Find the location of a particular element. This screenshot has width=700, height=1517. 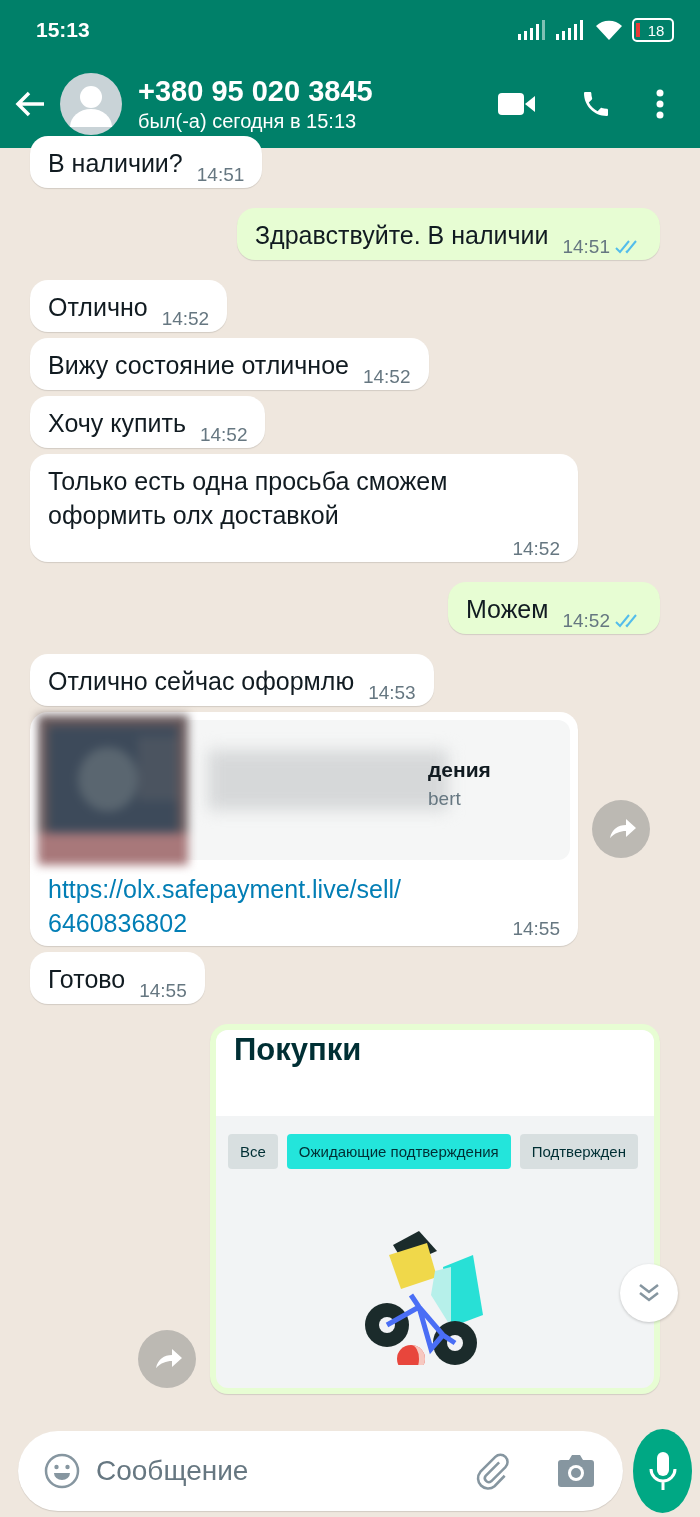

message-input: Сообщение is located at coordinates (276, 1471).